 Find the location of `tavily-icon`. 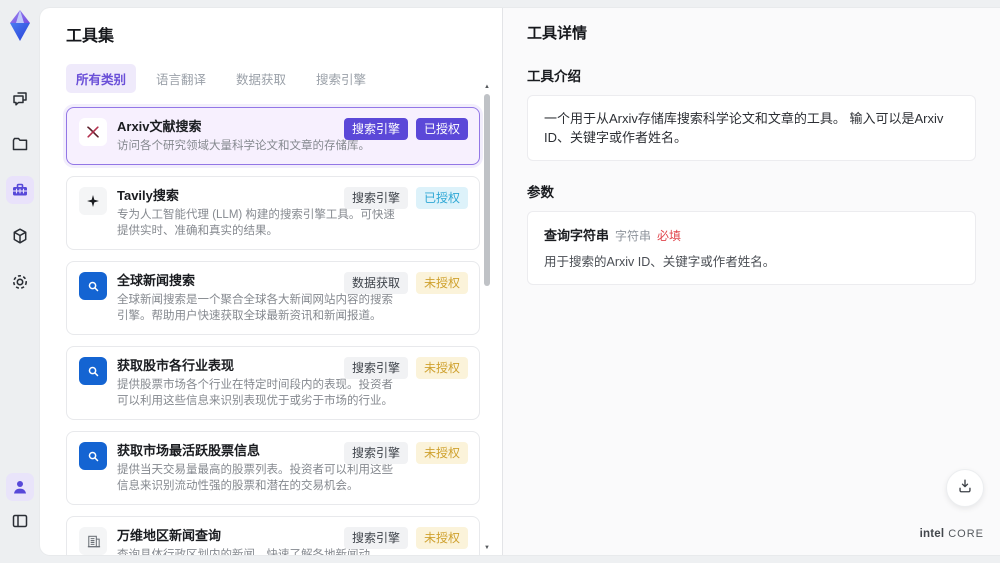

tavily-icon is located at coordinates (93, 201).